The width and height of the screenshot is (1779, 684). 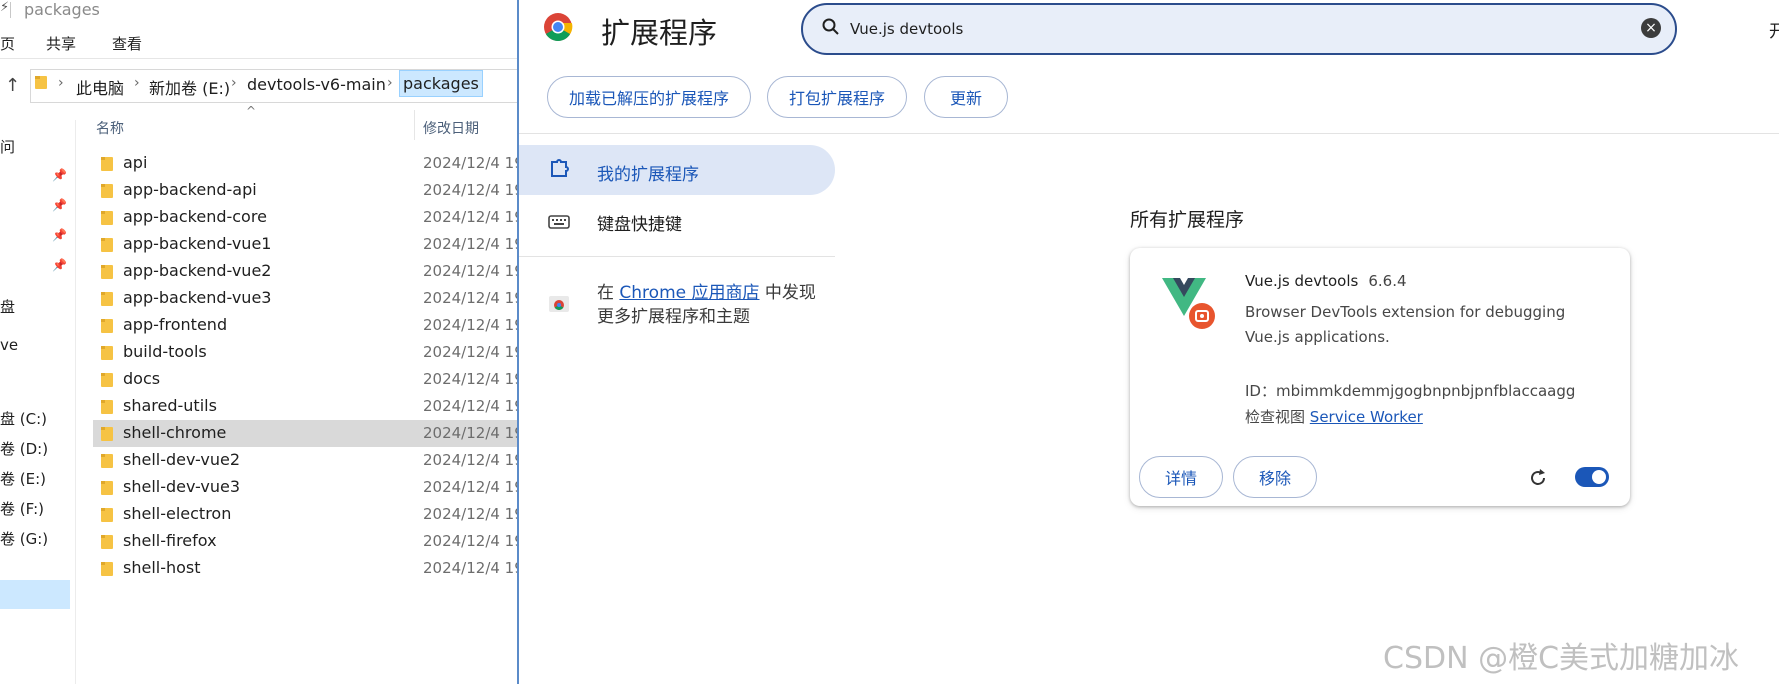 What do you see at coordinates (451, 128) in the screenshot?
I see `column-header-date: 修改日期` at bounding box center [451, 128].